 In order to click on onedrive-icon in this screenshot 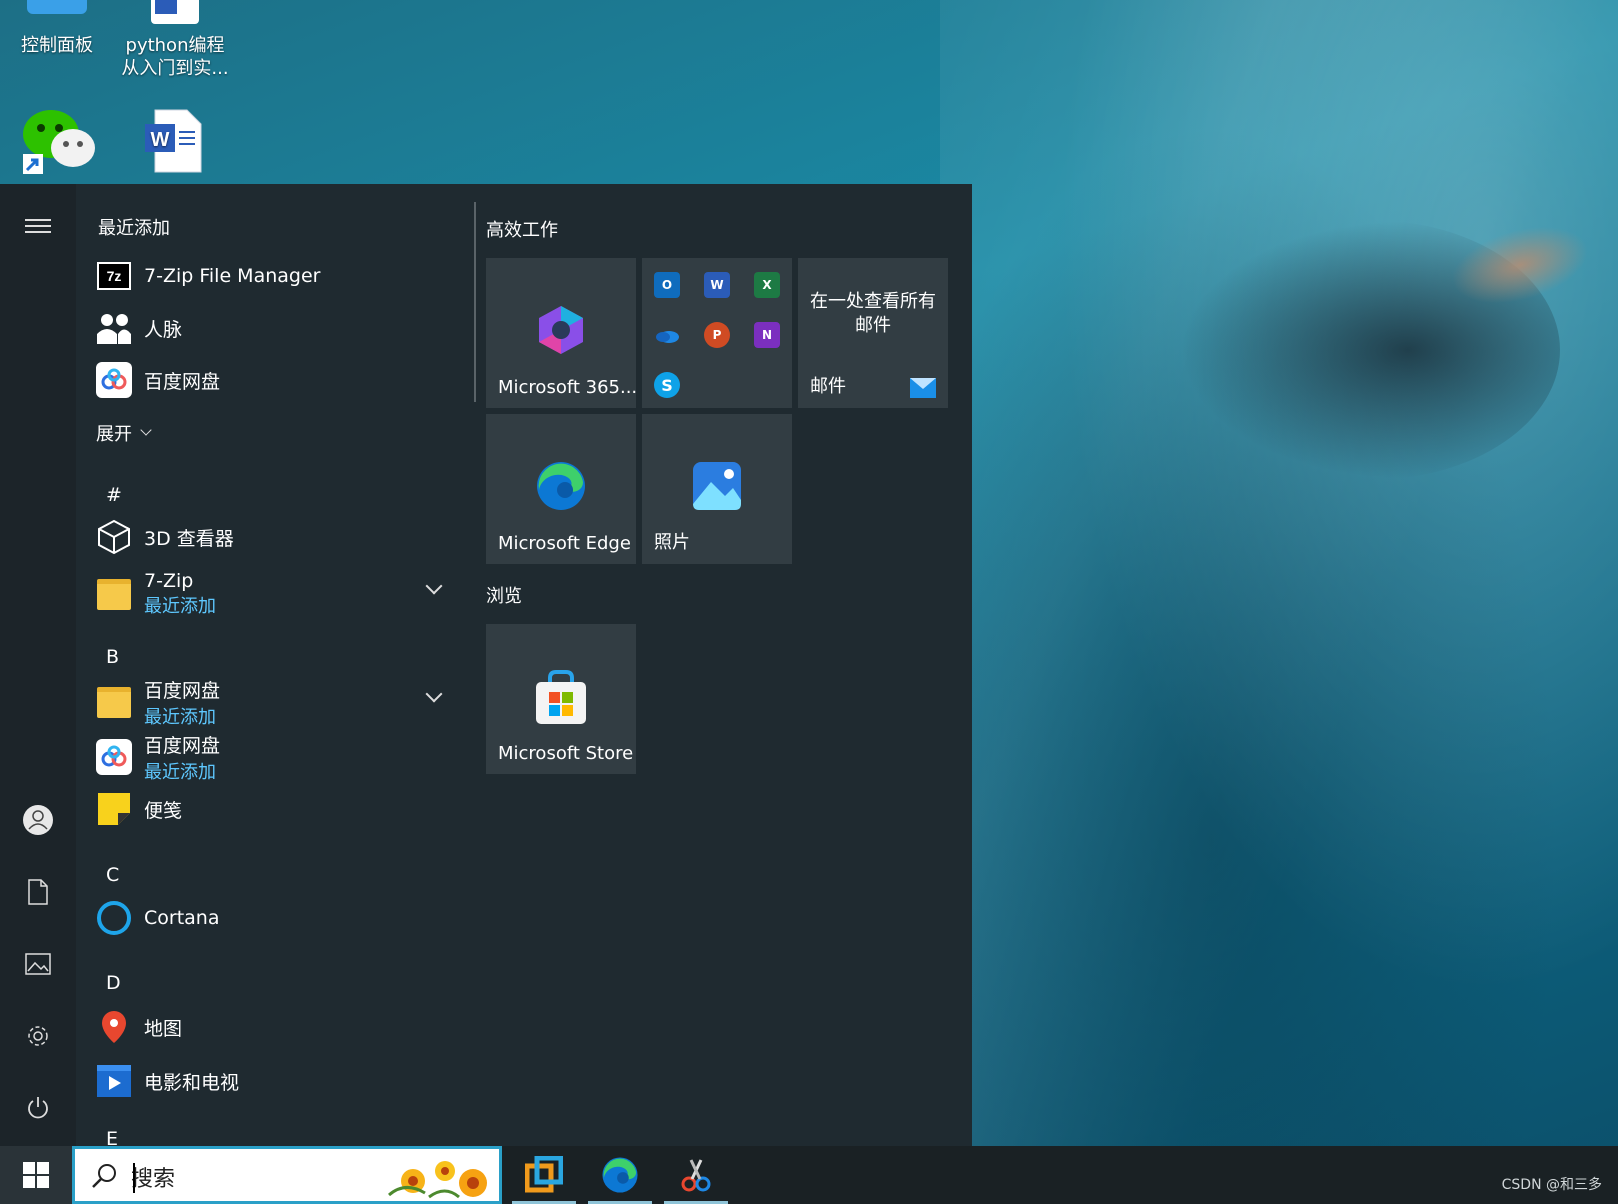, I will do `click(667, 335)`.